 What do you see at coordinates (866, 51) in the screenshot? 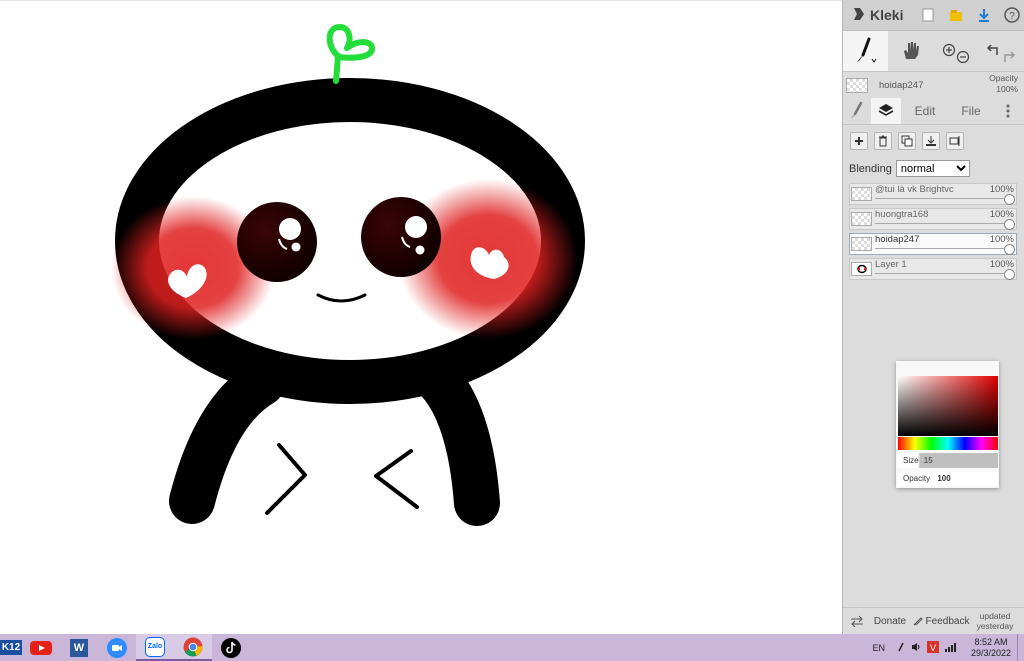
I see `brush-tool` at bounding box center [866, 51].